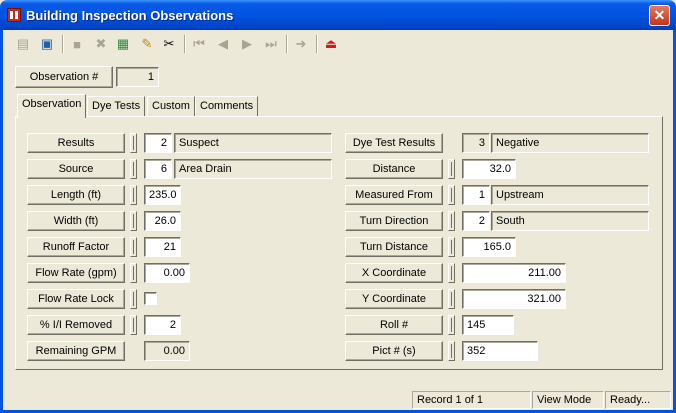 The height and width of the screenshot is (413, 676). Describe the element at coordinates (76, 143) in the screenshot. I see `results-button: Results` at that location.